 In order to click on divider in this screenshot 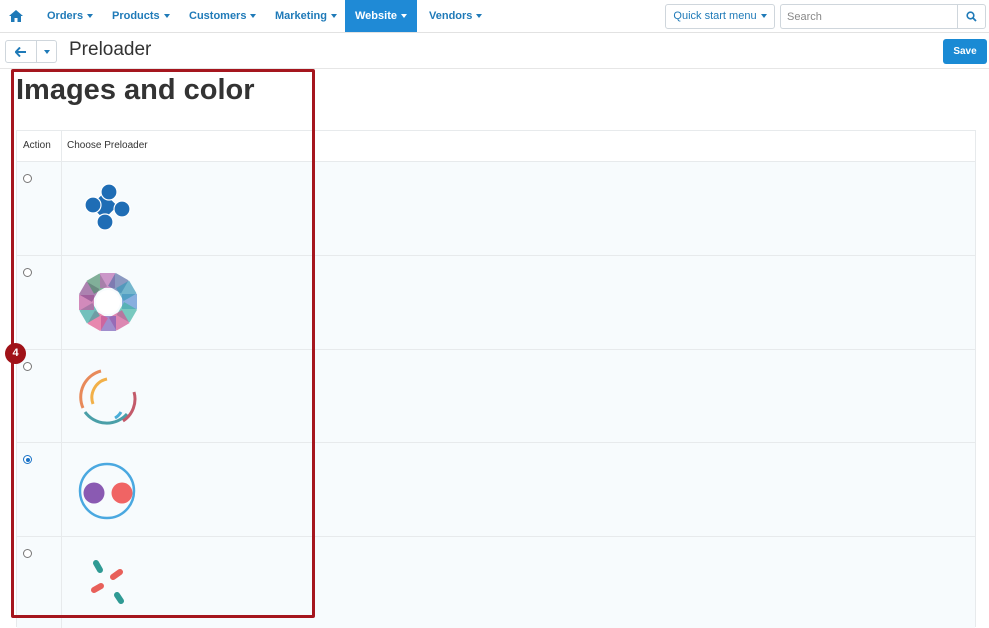, I will do `click(494, 68)`.